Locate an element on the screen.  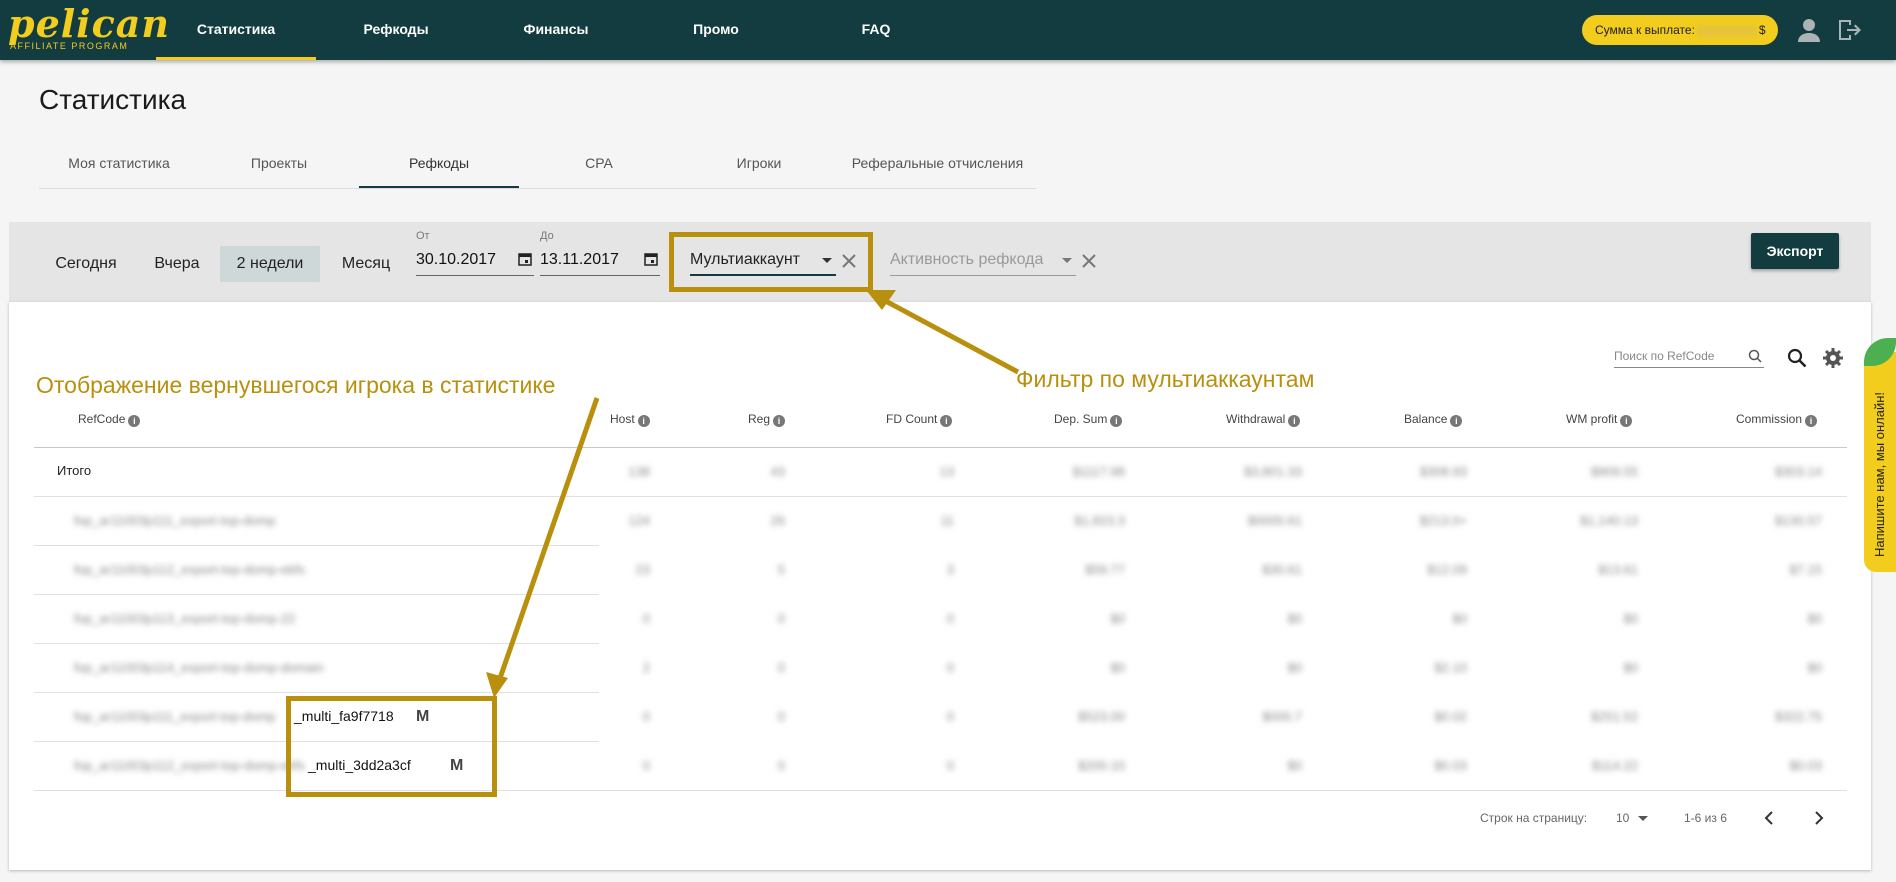
chevron-left-icon is located at coordinates (1770, 818).